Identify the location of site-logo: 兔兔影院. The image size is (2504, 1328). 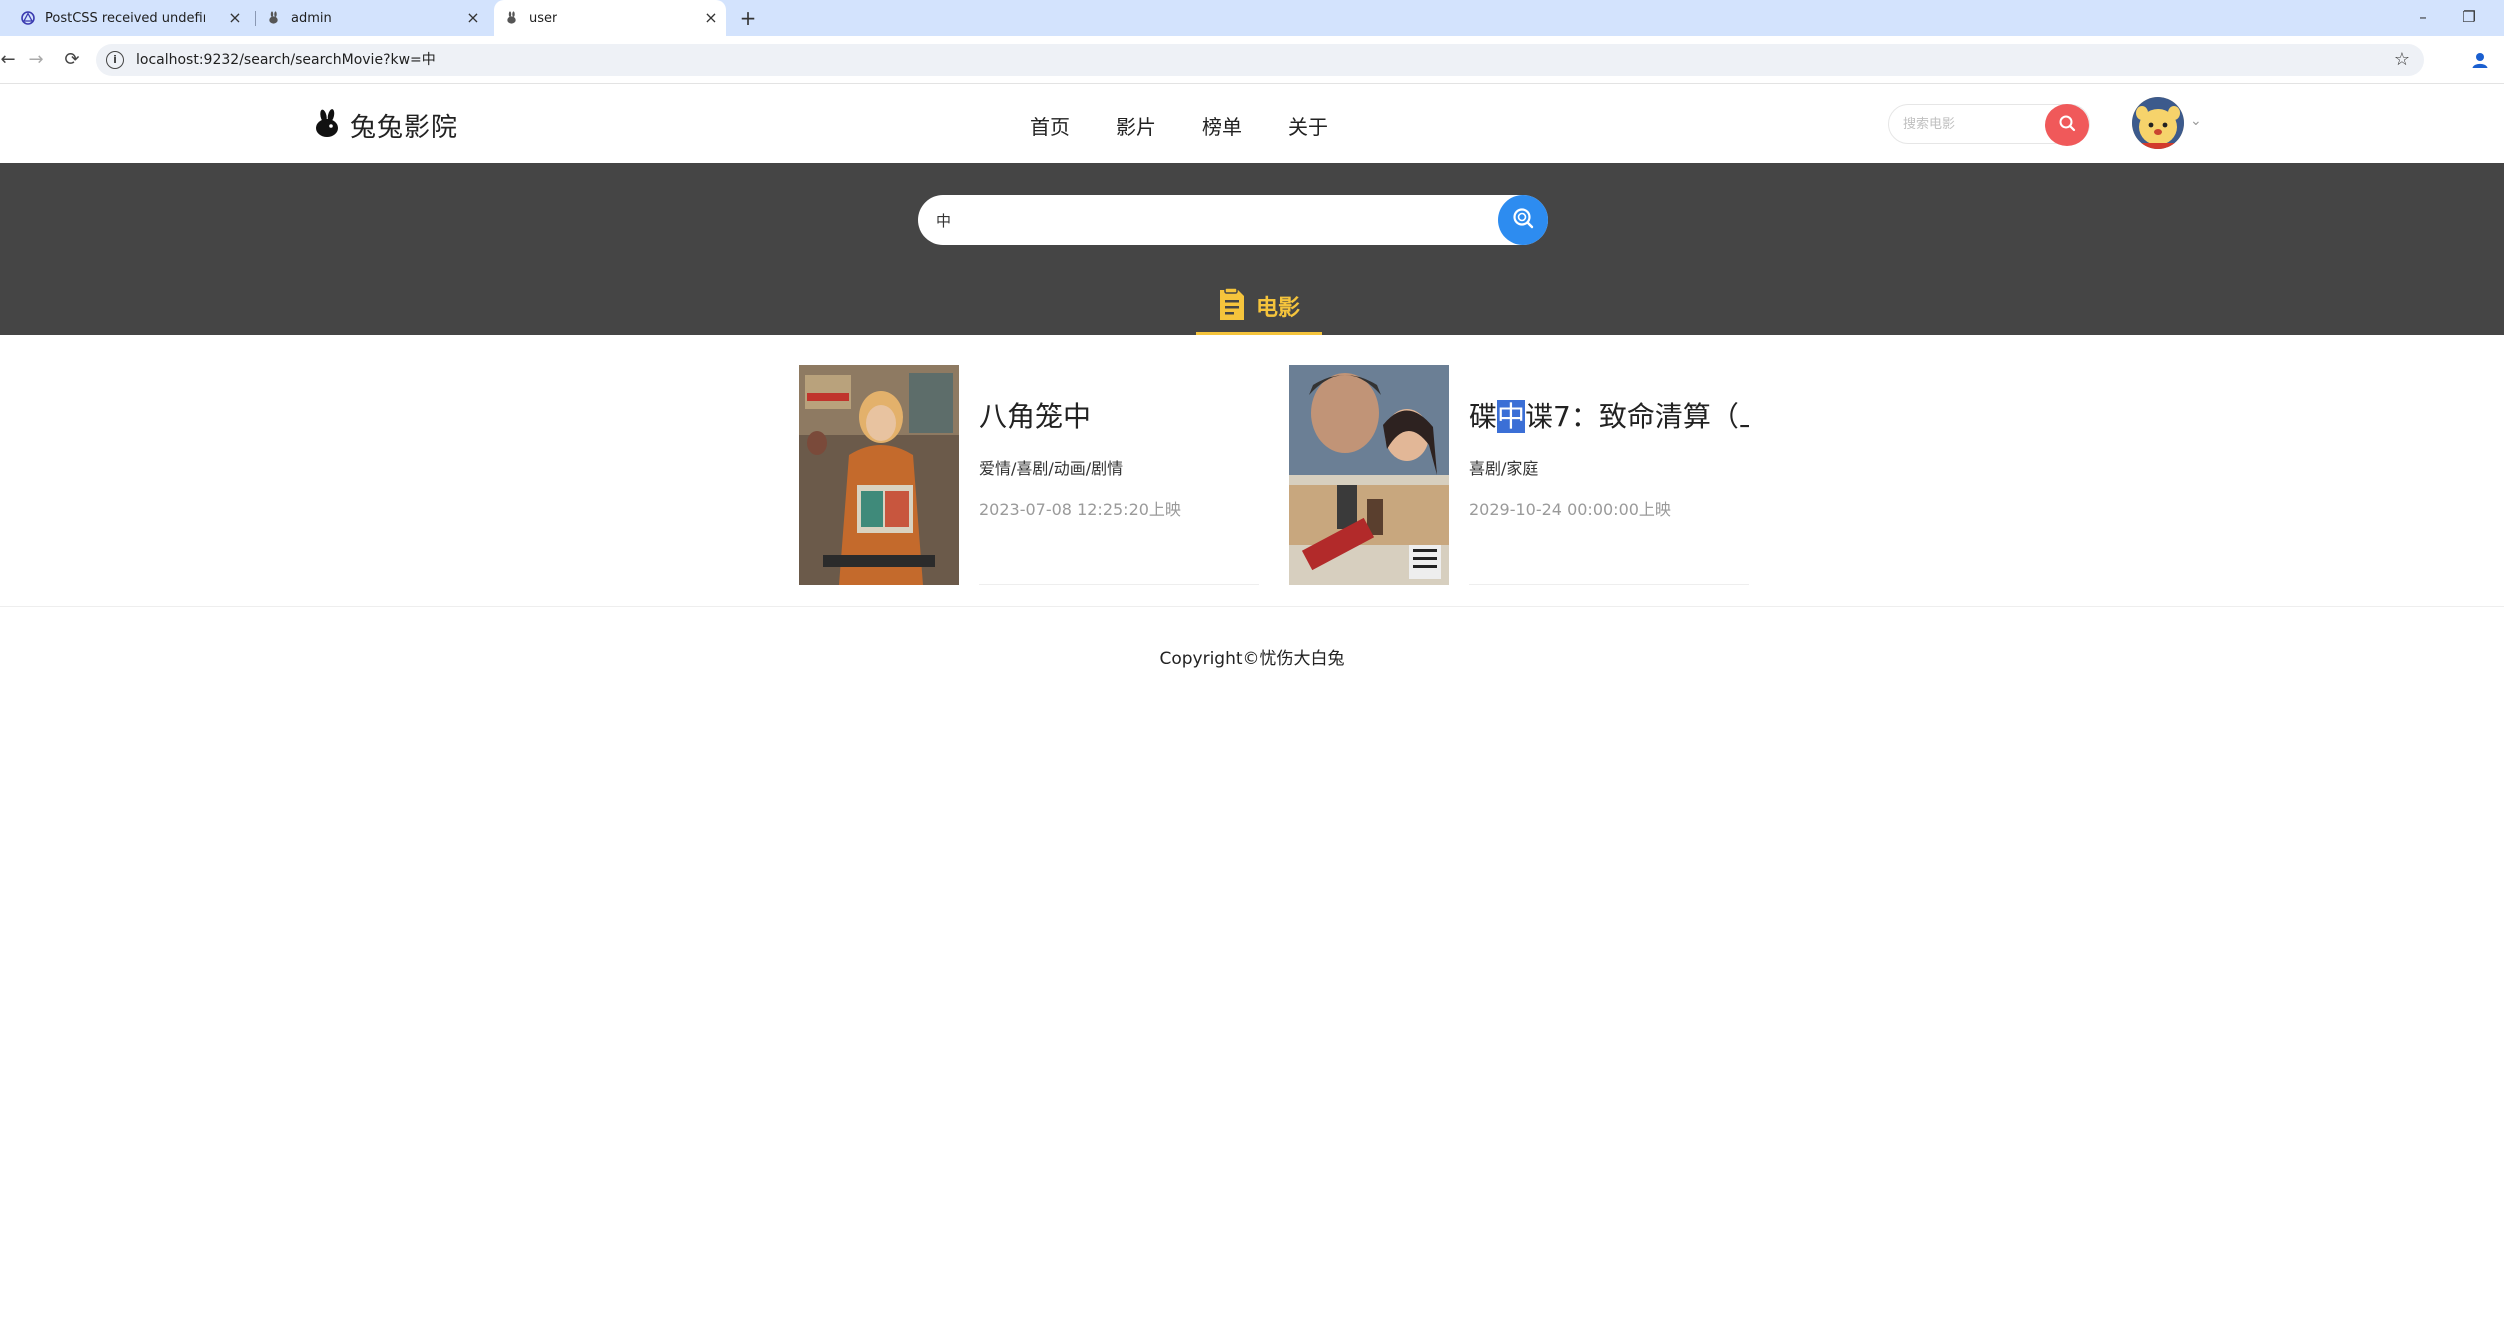
(385, 125).